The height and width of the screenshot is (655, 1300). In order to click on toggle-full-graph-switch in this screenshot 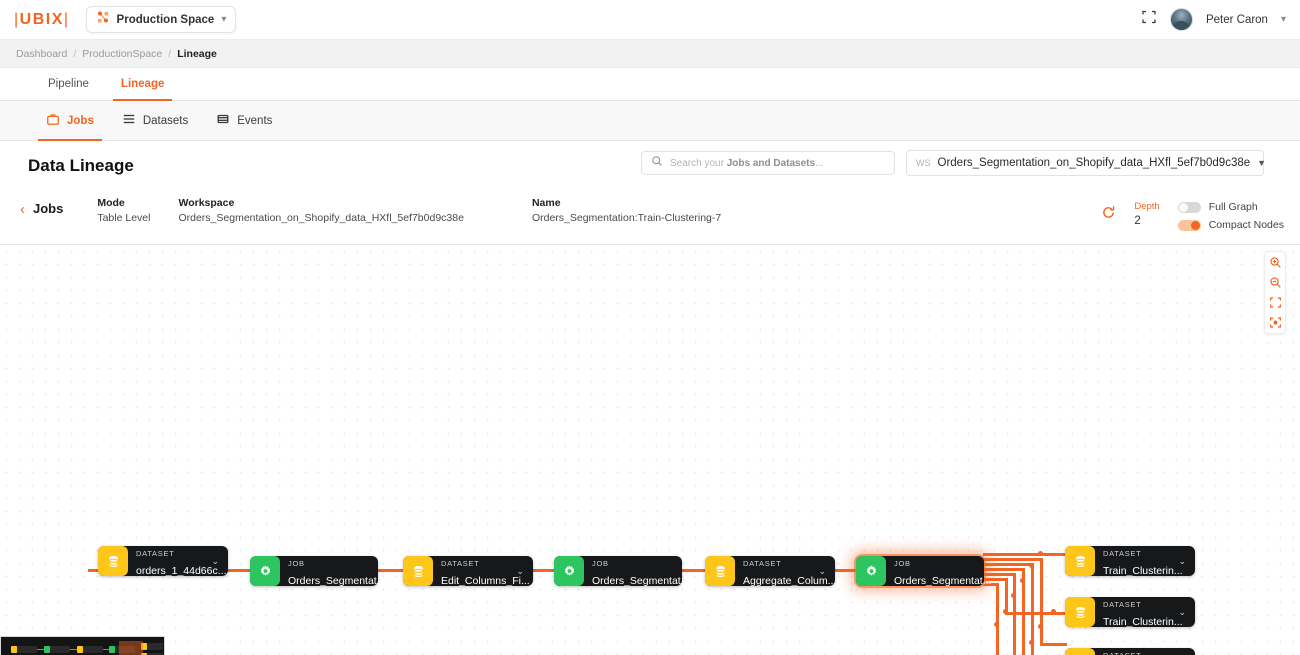, I will do `click(1189, 207)`.